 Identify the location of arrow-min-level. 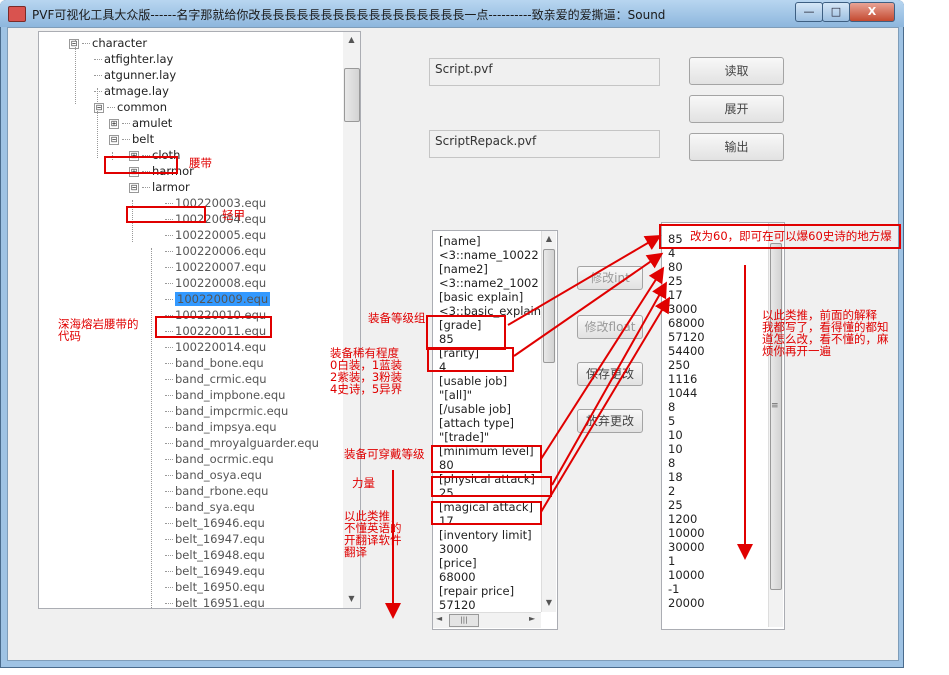
(602, 363).